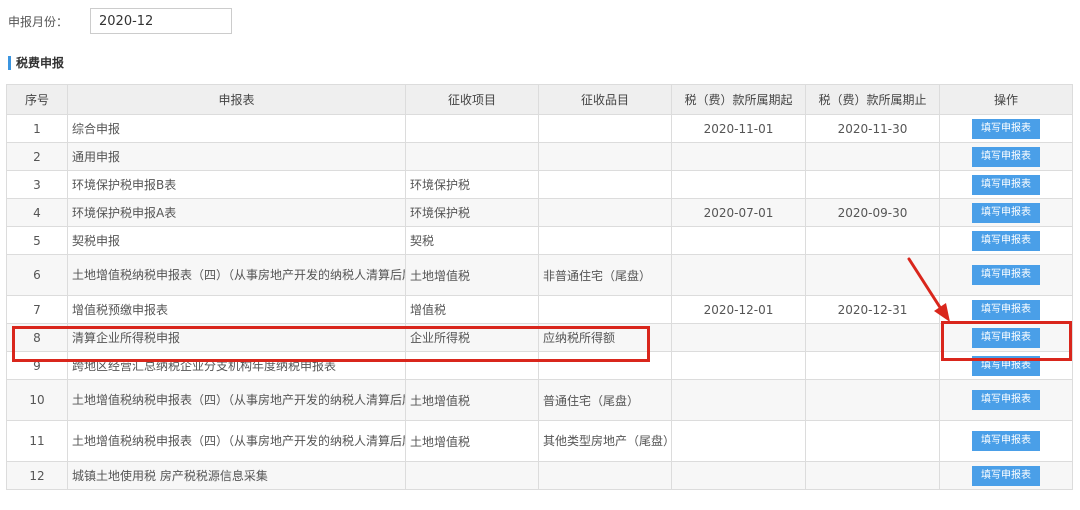 This screenshot has width=1080, height=510. I want to click on table-row: 1 综合申报 2020-11-01 2020-11-30 填写申报表, so click(539, 128).